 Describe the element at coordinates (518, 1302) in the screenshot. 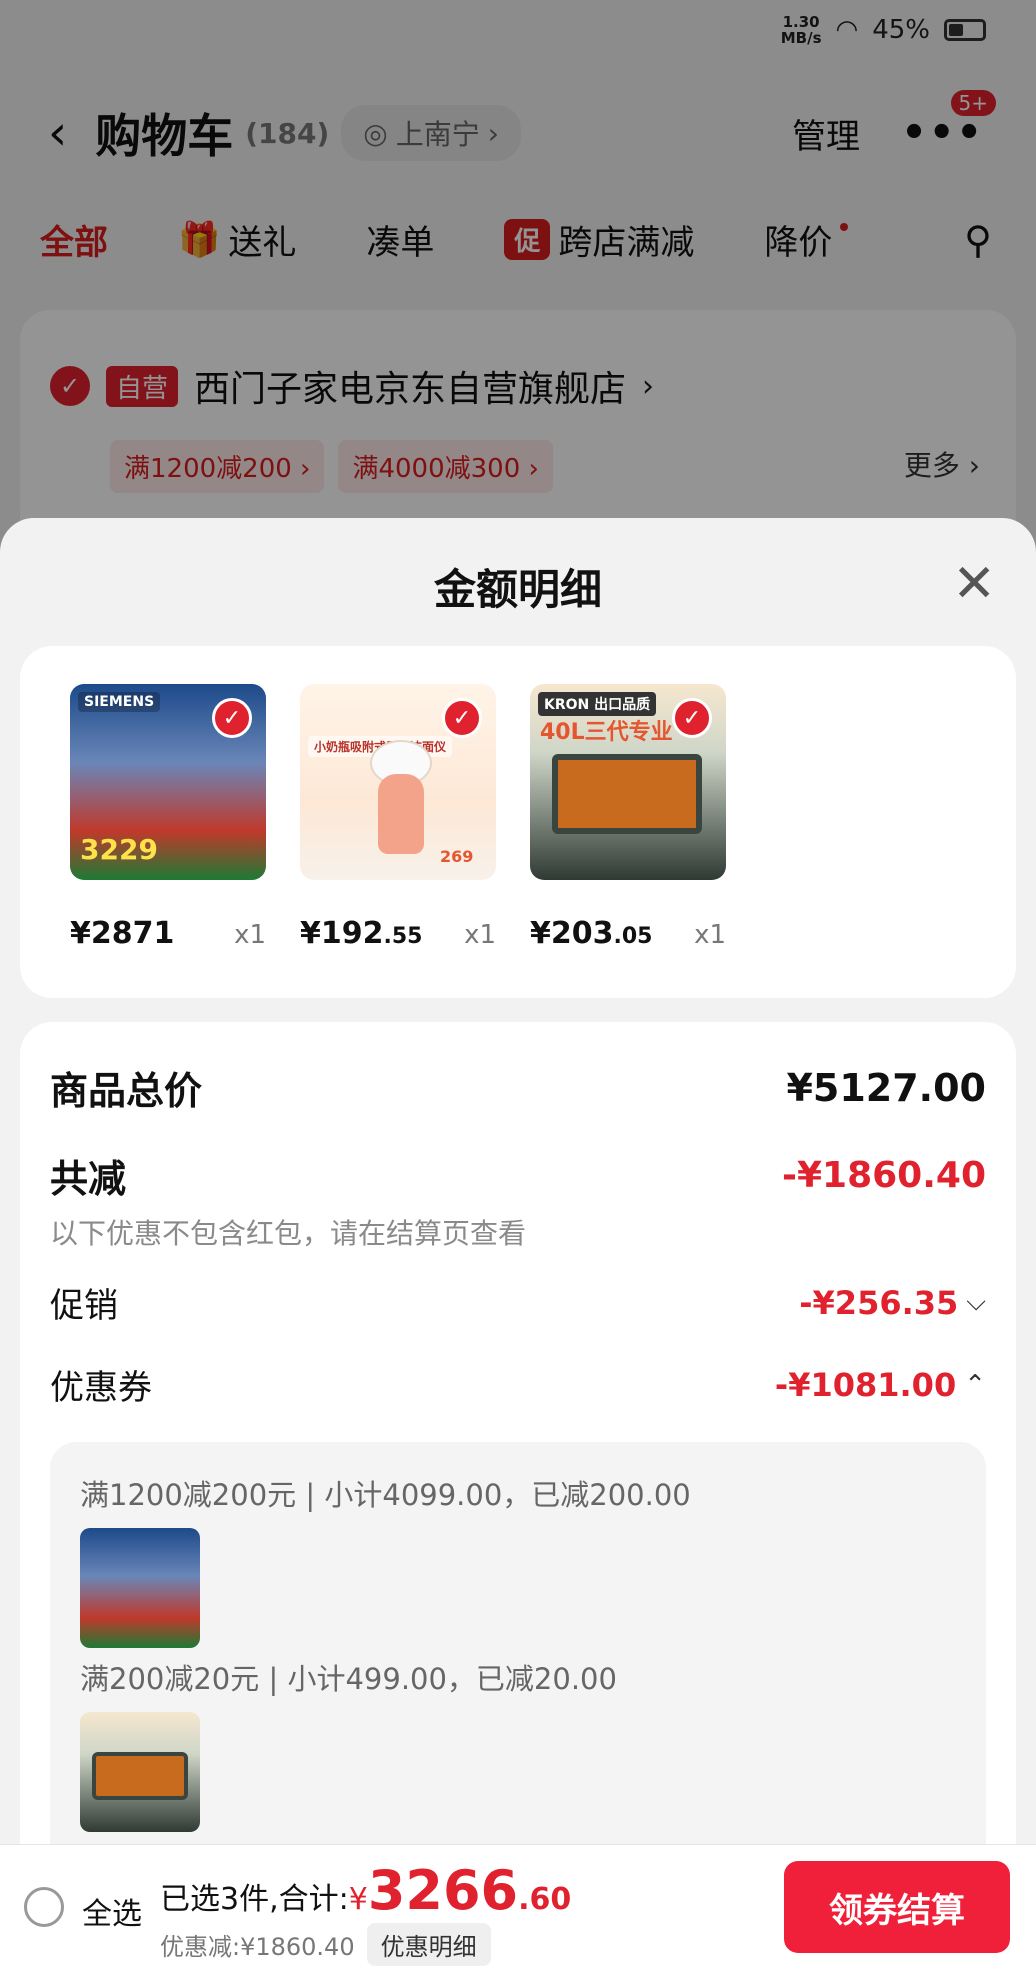

I see `promo-row: 促销 -¥256.35 ⌵` at that location.